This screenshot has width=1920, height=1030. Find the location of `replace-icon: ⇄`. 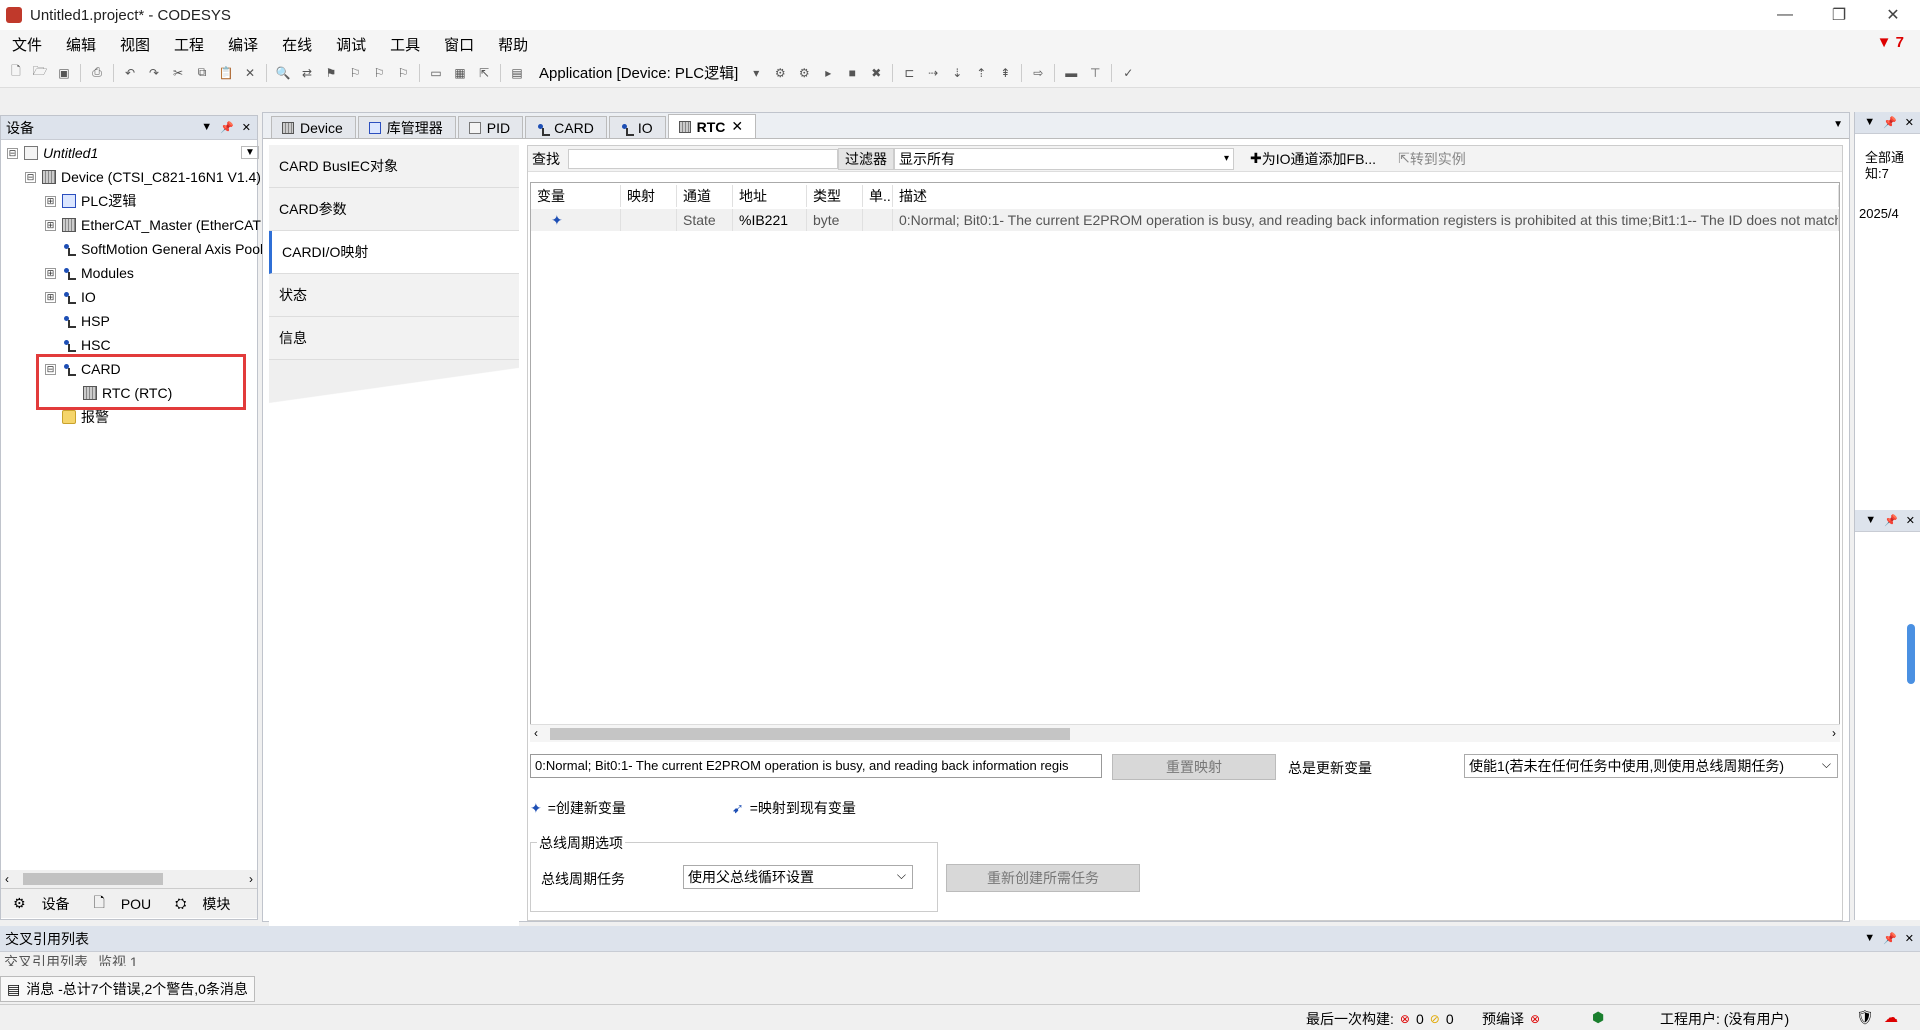

replace-icon: ⇄ is located at coordinates (307, 73).